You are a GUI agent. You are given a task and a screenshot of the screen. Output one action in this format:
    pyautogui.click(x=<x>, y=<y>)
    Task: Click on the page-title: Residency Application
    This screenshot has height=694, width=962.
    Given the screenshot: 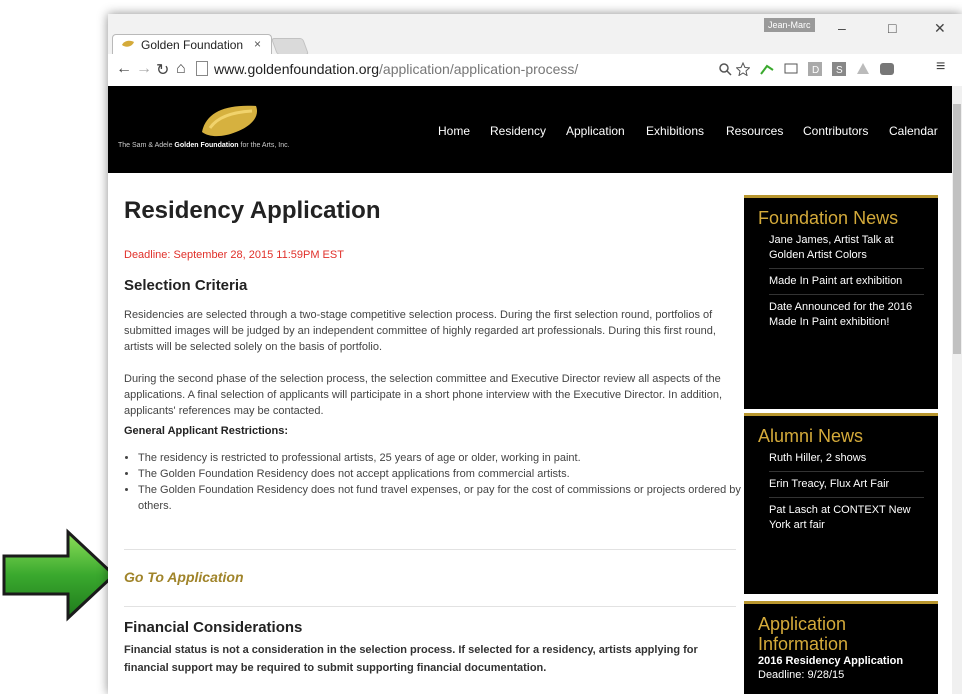 What is the action you would take?
    pyautogui.click(x=252, y=210)
    